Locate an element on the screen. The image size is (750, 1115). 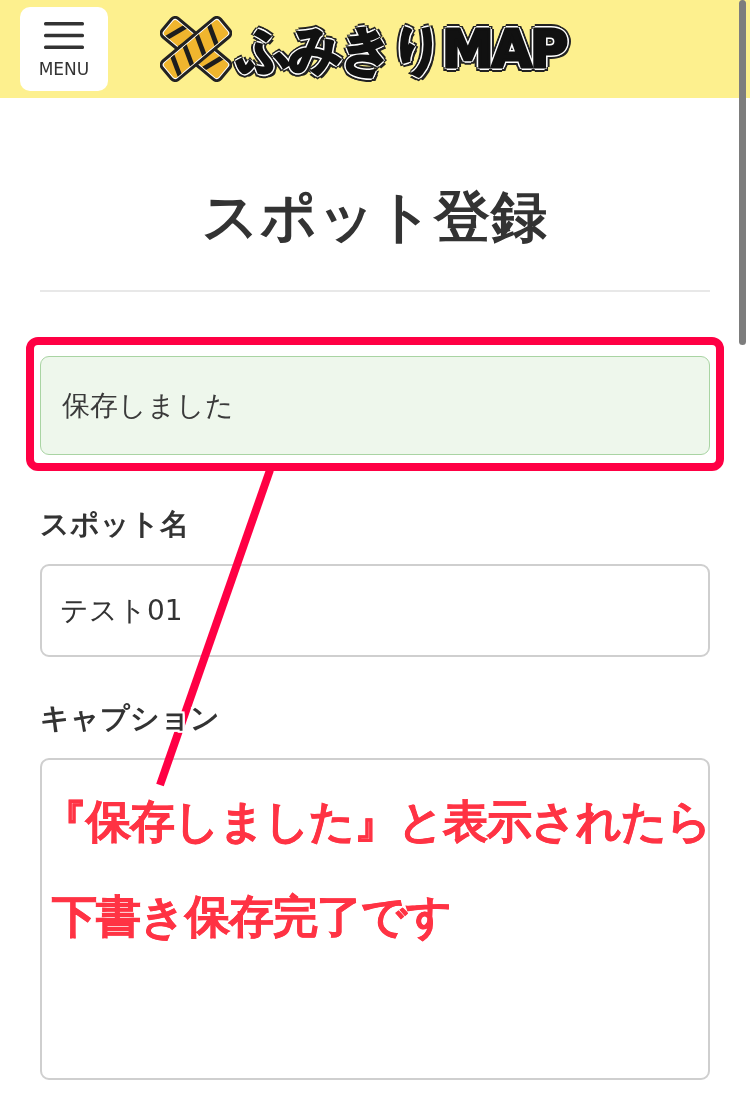
field-label: スポット名 is located at coordinates (114, 524).